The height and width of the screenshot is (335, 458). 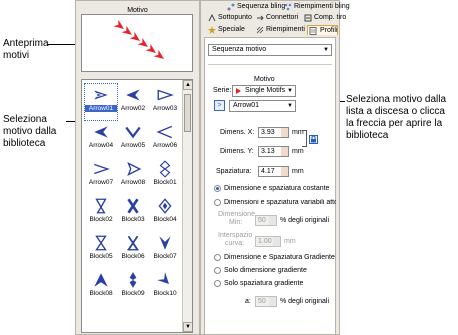 What do you see at coordinates (266, 220) in the screenshot?
I see `min-size-input: 50` at bounding box center [266, 220].